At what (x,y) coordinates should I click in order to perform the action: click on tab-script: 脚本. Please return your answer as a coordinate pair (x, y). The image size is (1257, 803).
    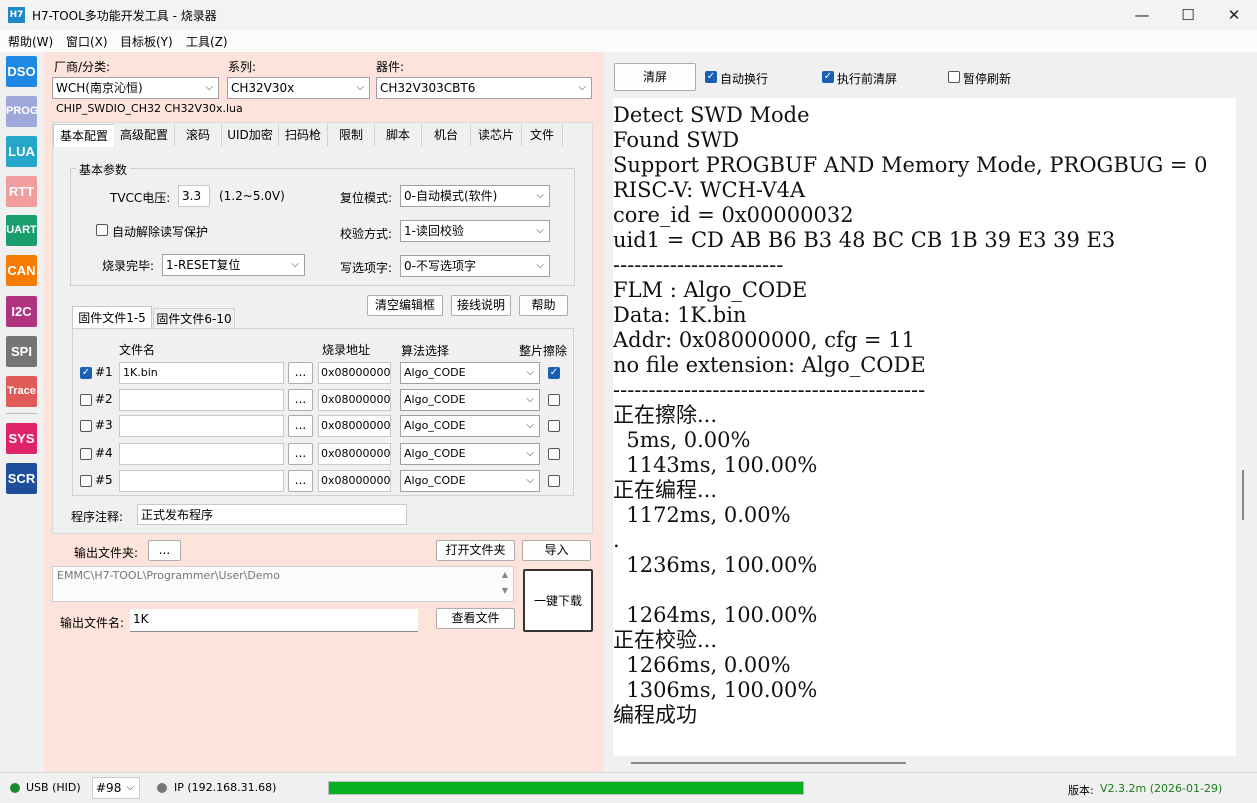
    Looking at the image, I should click on (398, 135).